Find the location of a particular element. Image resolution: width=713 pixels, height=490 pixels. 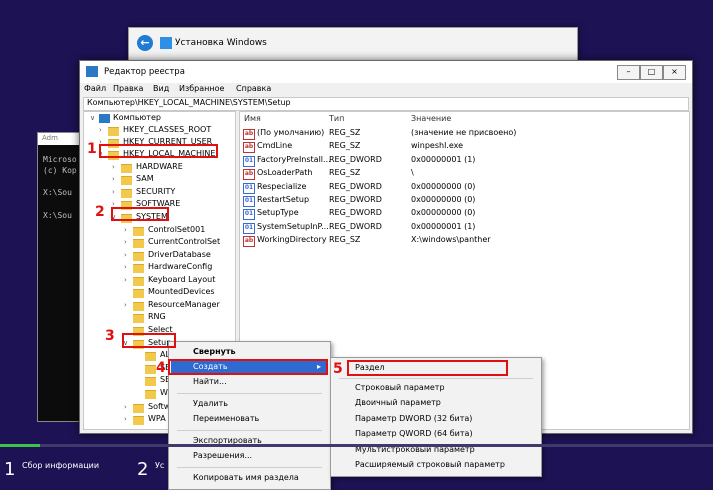

tree-item-wpa: WPA is located at coordinates (157, 418).